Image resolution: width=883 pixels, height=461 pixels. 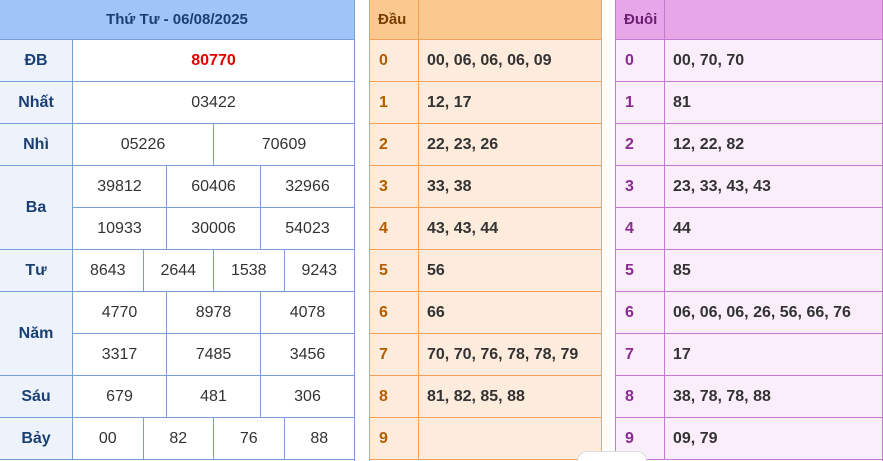 What do you see at coordinates (682, 354) in the screenshot?
I see `duoi-values: 17` at bounding box center [682, 354].